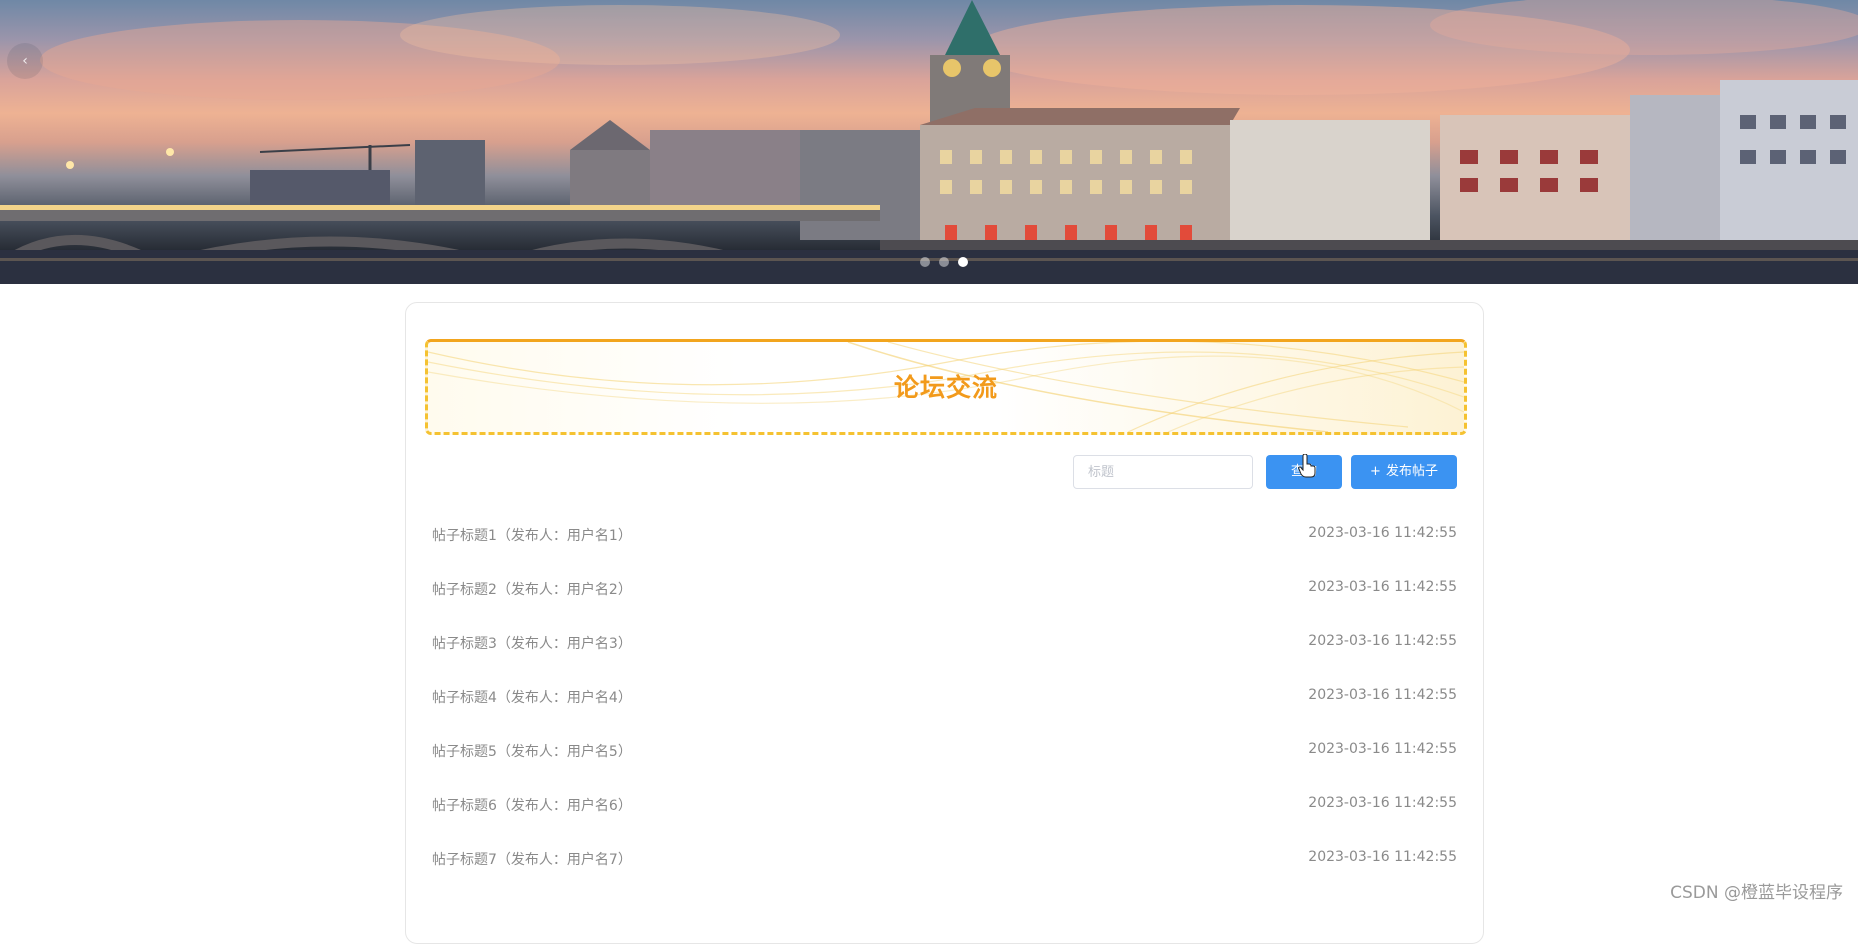 The image size is (1858, 944). What do you see at coordinates (532, 806) in the screenshot?
I see `post-title: 帖子标题6（发布人：用户名6）` at bounding box center [532, 806].